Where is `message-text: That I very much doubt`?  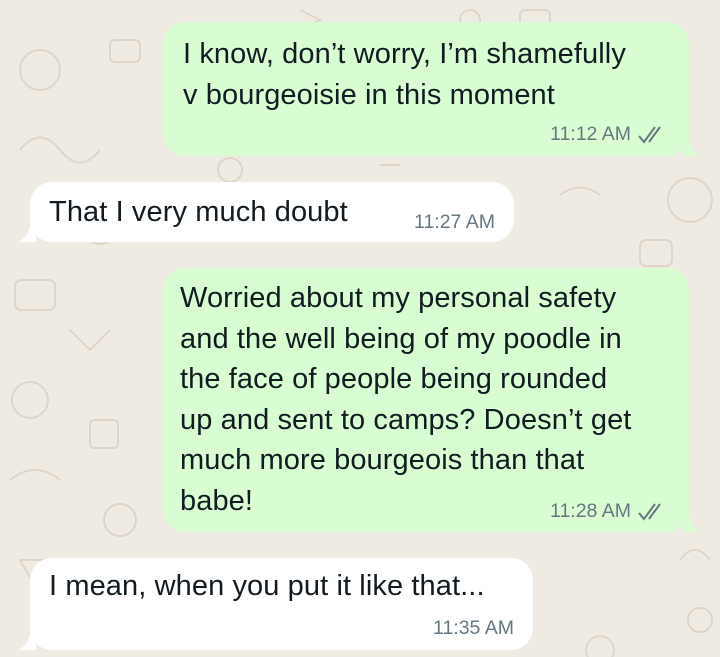
message-text: That I very much doubt is located at coordinates (198, 212).